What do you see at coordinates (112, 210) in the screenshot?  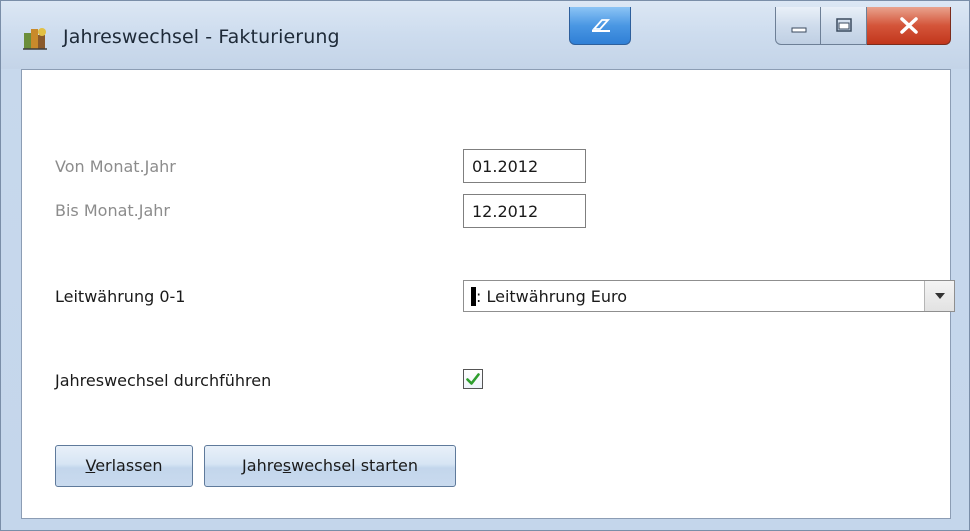 I see `bis-monat-jahr-label: Bis Monat.Jahr` at bounding box center [112, 210].